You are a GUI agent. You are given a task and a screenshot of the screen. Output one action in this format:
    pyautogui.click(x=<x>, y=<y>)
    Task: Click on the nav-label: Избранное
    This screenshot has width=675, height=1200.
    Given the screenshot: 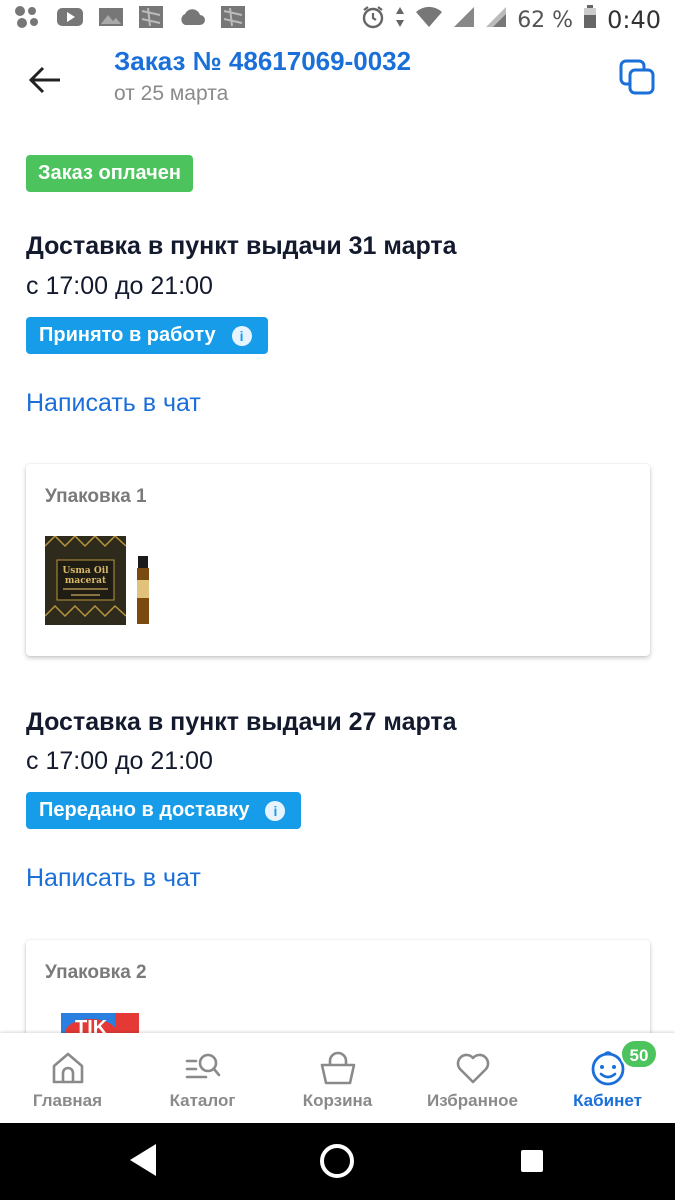 What is the action you would take?
    pyautogui.click(x=472, y=1100)
    